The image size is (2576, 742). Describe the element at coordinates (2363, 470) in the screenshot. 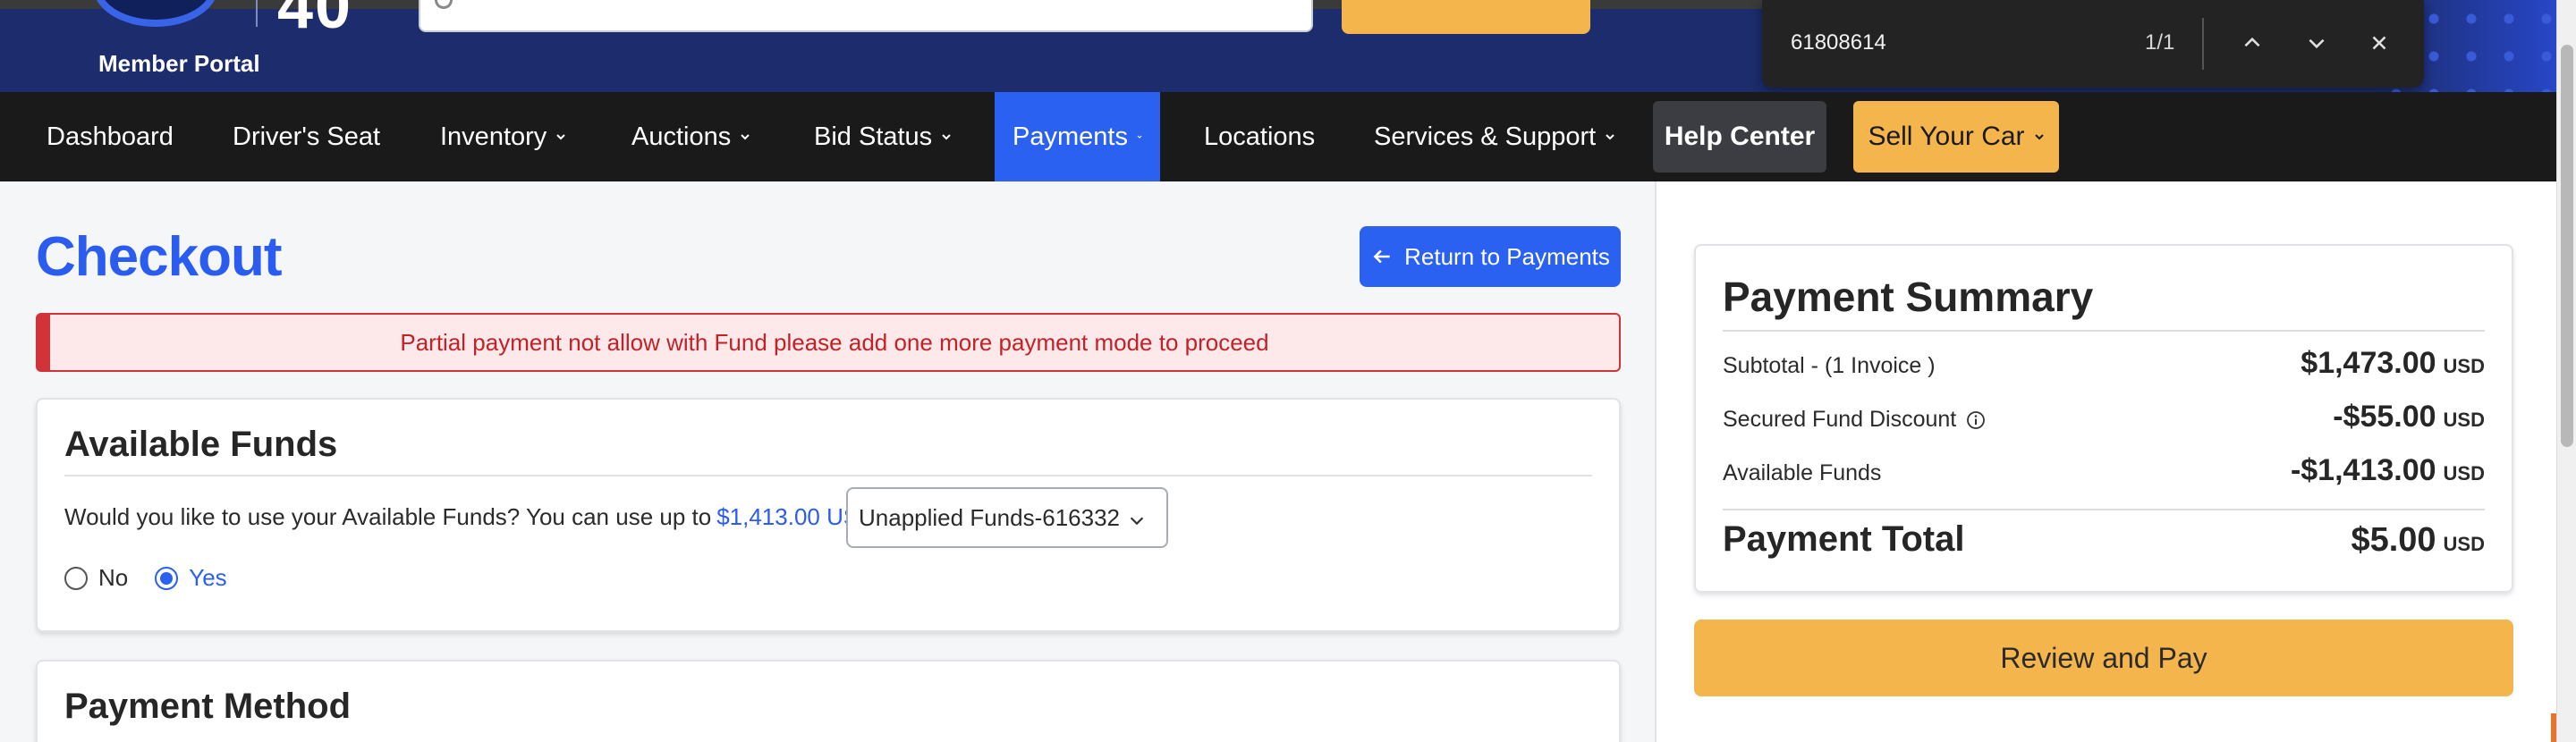

I see `summary-row-value: -$1,413.00` at that location.